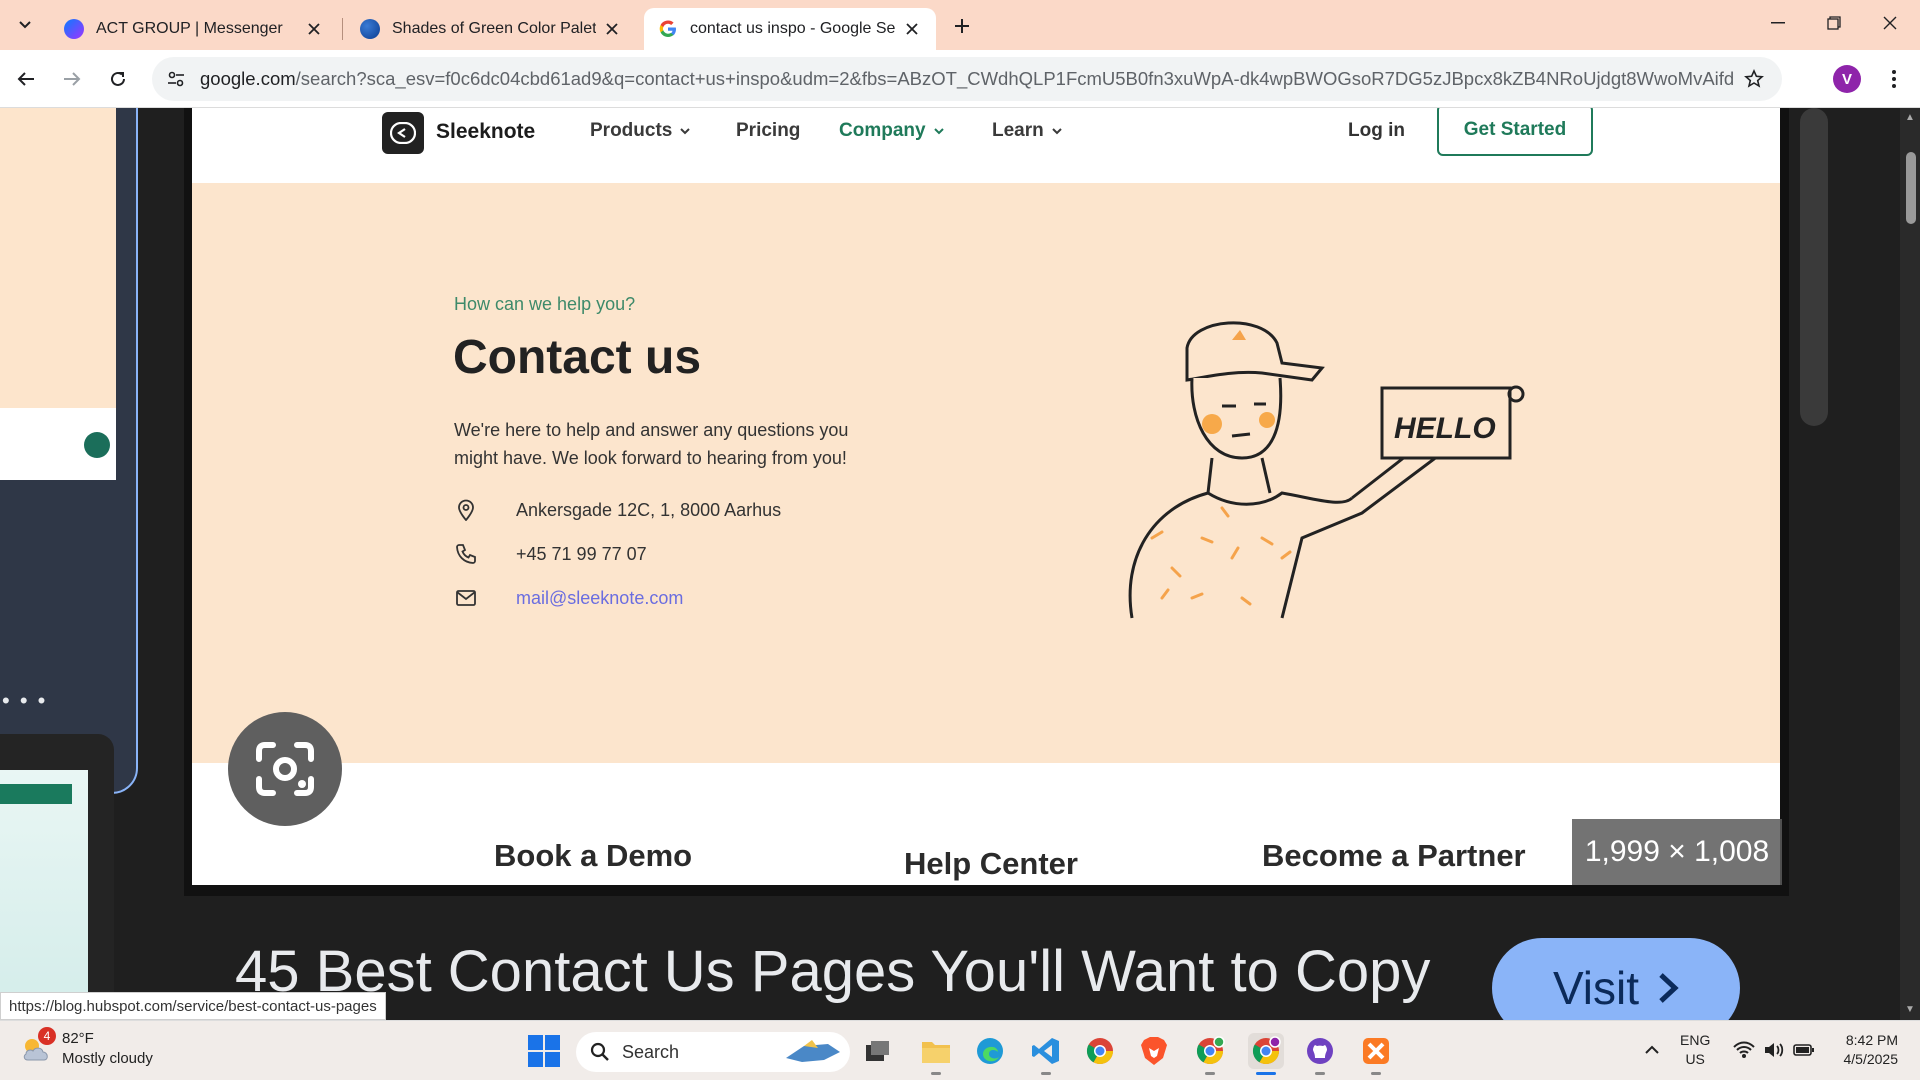 This screenshot has width=1920, height=1080. I want to click on card-book-demo: Book a Demo, so click(593, 855).